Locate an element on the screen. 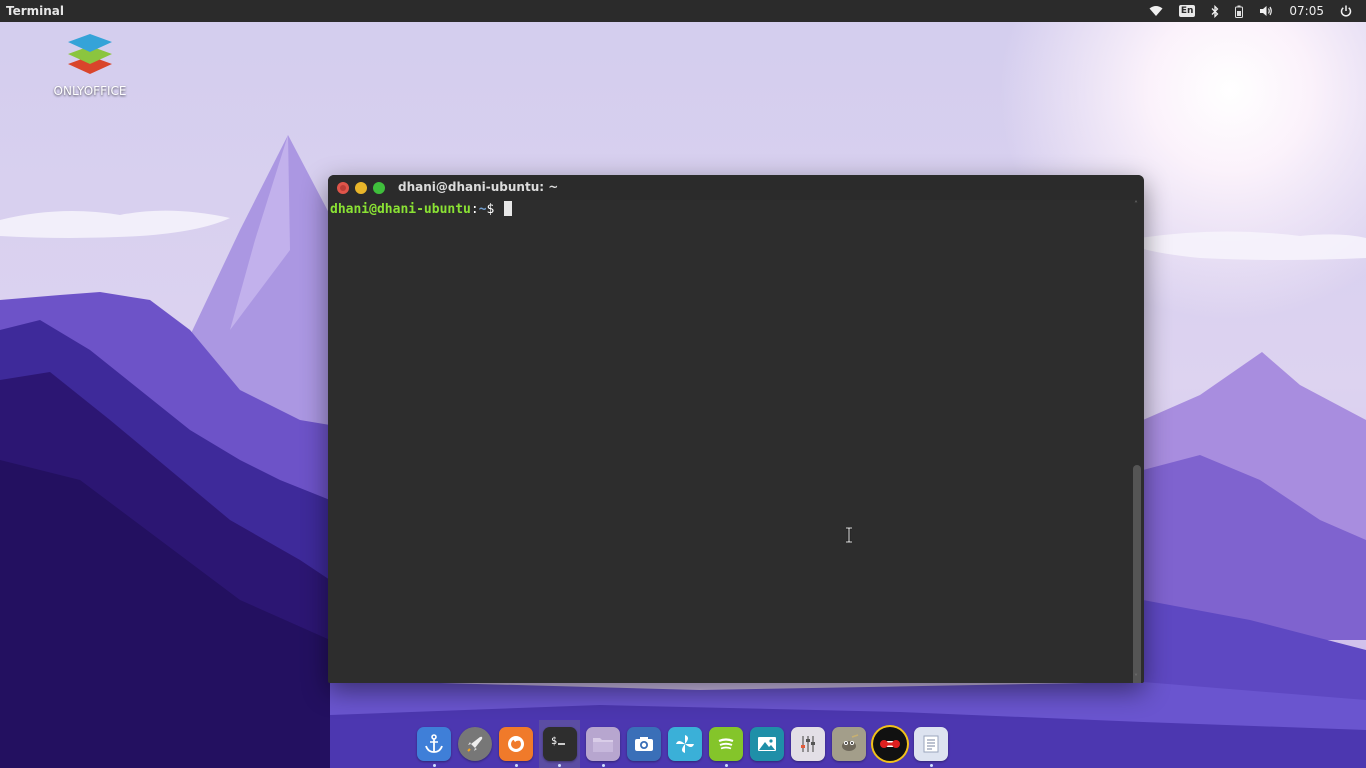 The height and width of the screenshot is (768, 1366). dock-item-firefox is located at coordinates (516, 744).